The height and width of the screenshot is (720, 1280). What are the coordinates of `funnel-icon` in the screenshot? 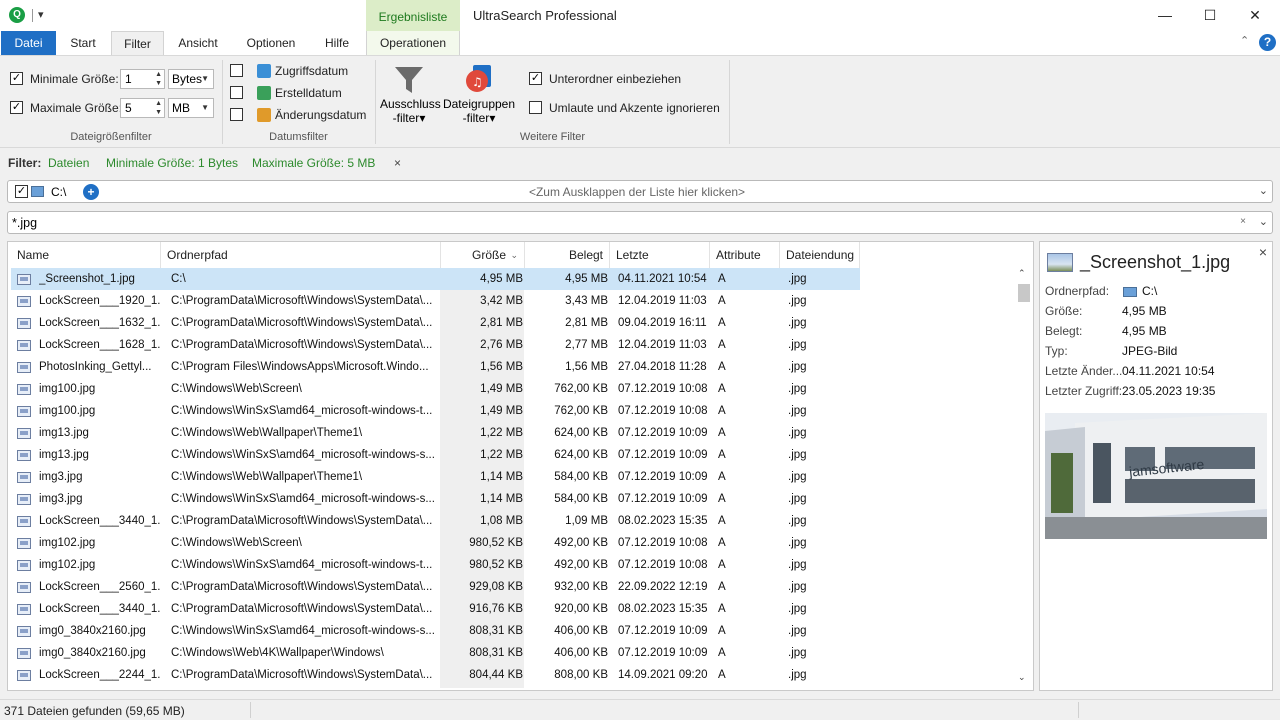 It's located at (409, 80).